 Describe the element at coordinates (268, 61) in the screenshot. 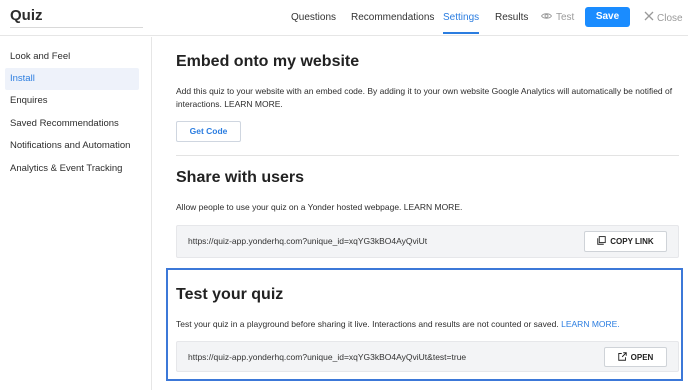

I see `embed-title: Embed onto my website` at that location.